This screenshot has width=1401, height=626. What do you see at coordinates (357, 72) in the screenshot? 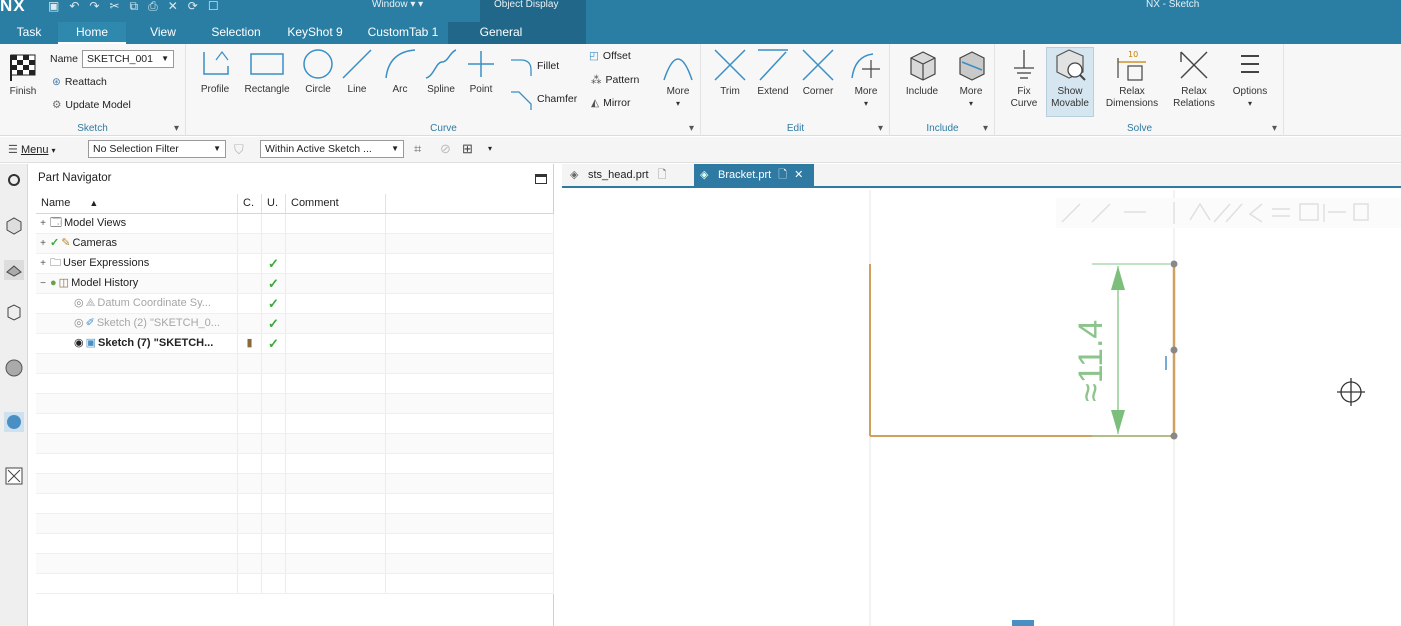
I see `line-tool: Line` at bounding box center [357, 72].